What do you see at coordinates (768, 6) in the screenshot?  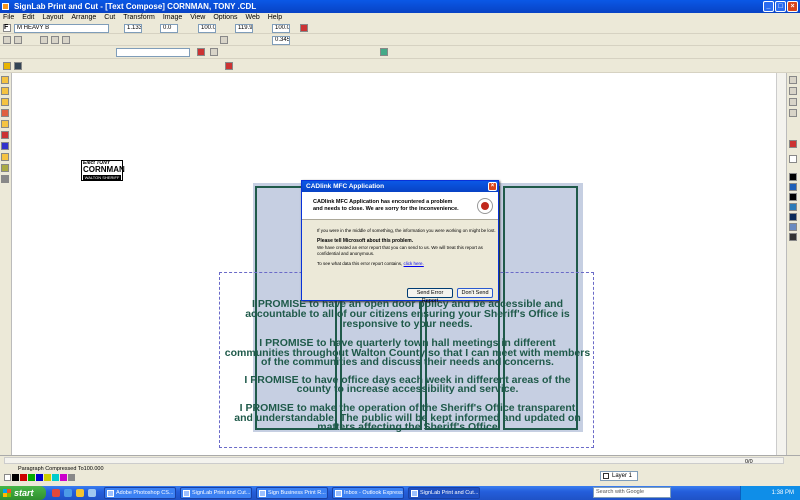 I see `minimize-button: _` at bounding box center [768, 6].